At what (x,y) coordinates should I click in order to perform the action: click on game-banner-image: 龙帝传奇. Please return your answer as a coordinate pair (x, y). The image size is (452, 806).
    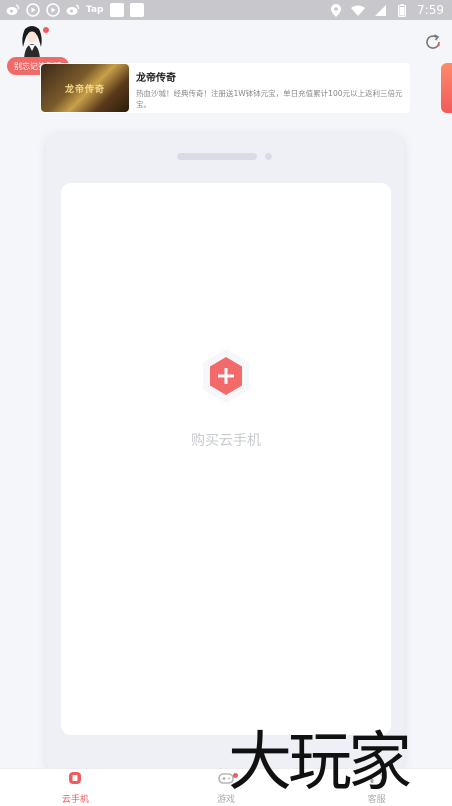
    Looking at the image, I should click on (85, 88).